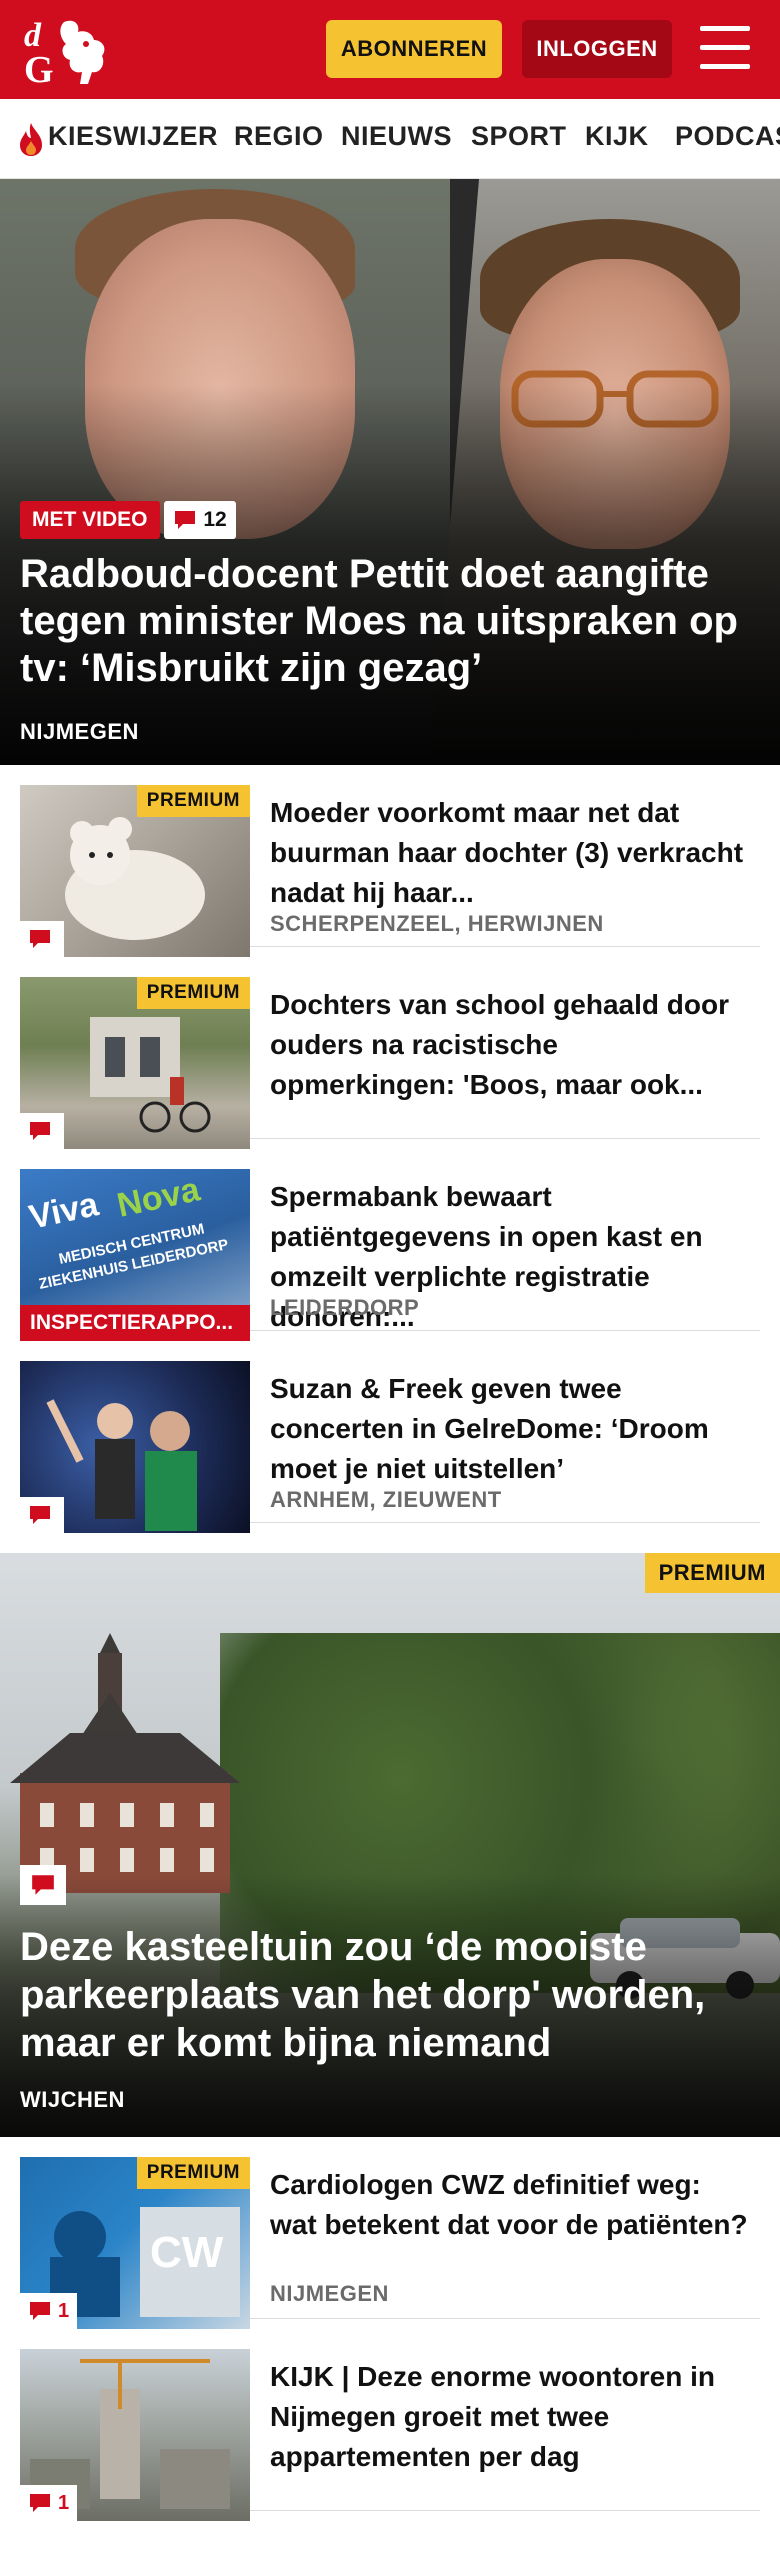 This screenshot has width=780, height=2560. Describe the element at coordinates (279, 136) in the screenshot. I see `nav-item-regio: REGIO` at that location.